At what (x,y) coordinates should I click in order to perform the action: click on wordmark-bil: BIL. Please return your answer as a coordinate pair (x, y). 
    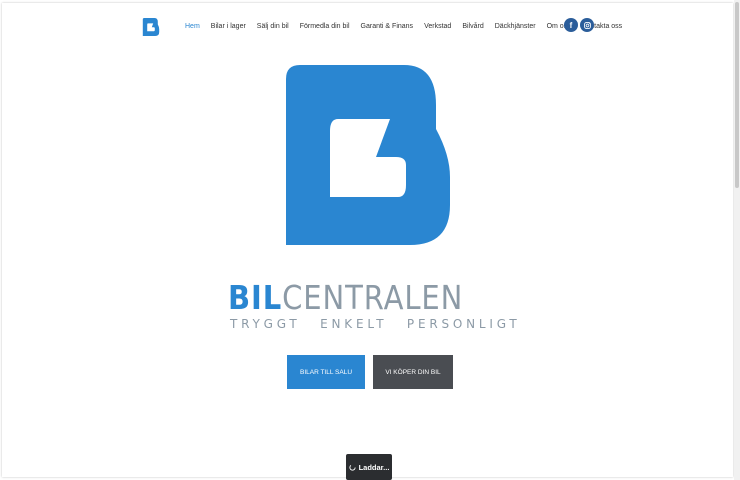
    Looking at the image, I should click on (255, 297).